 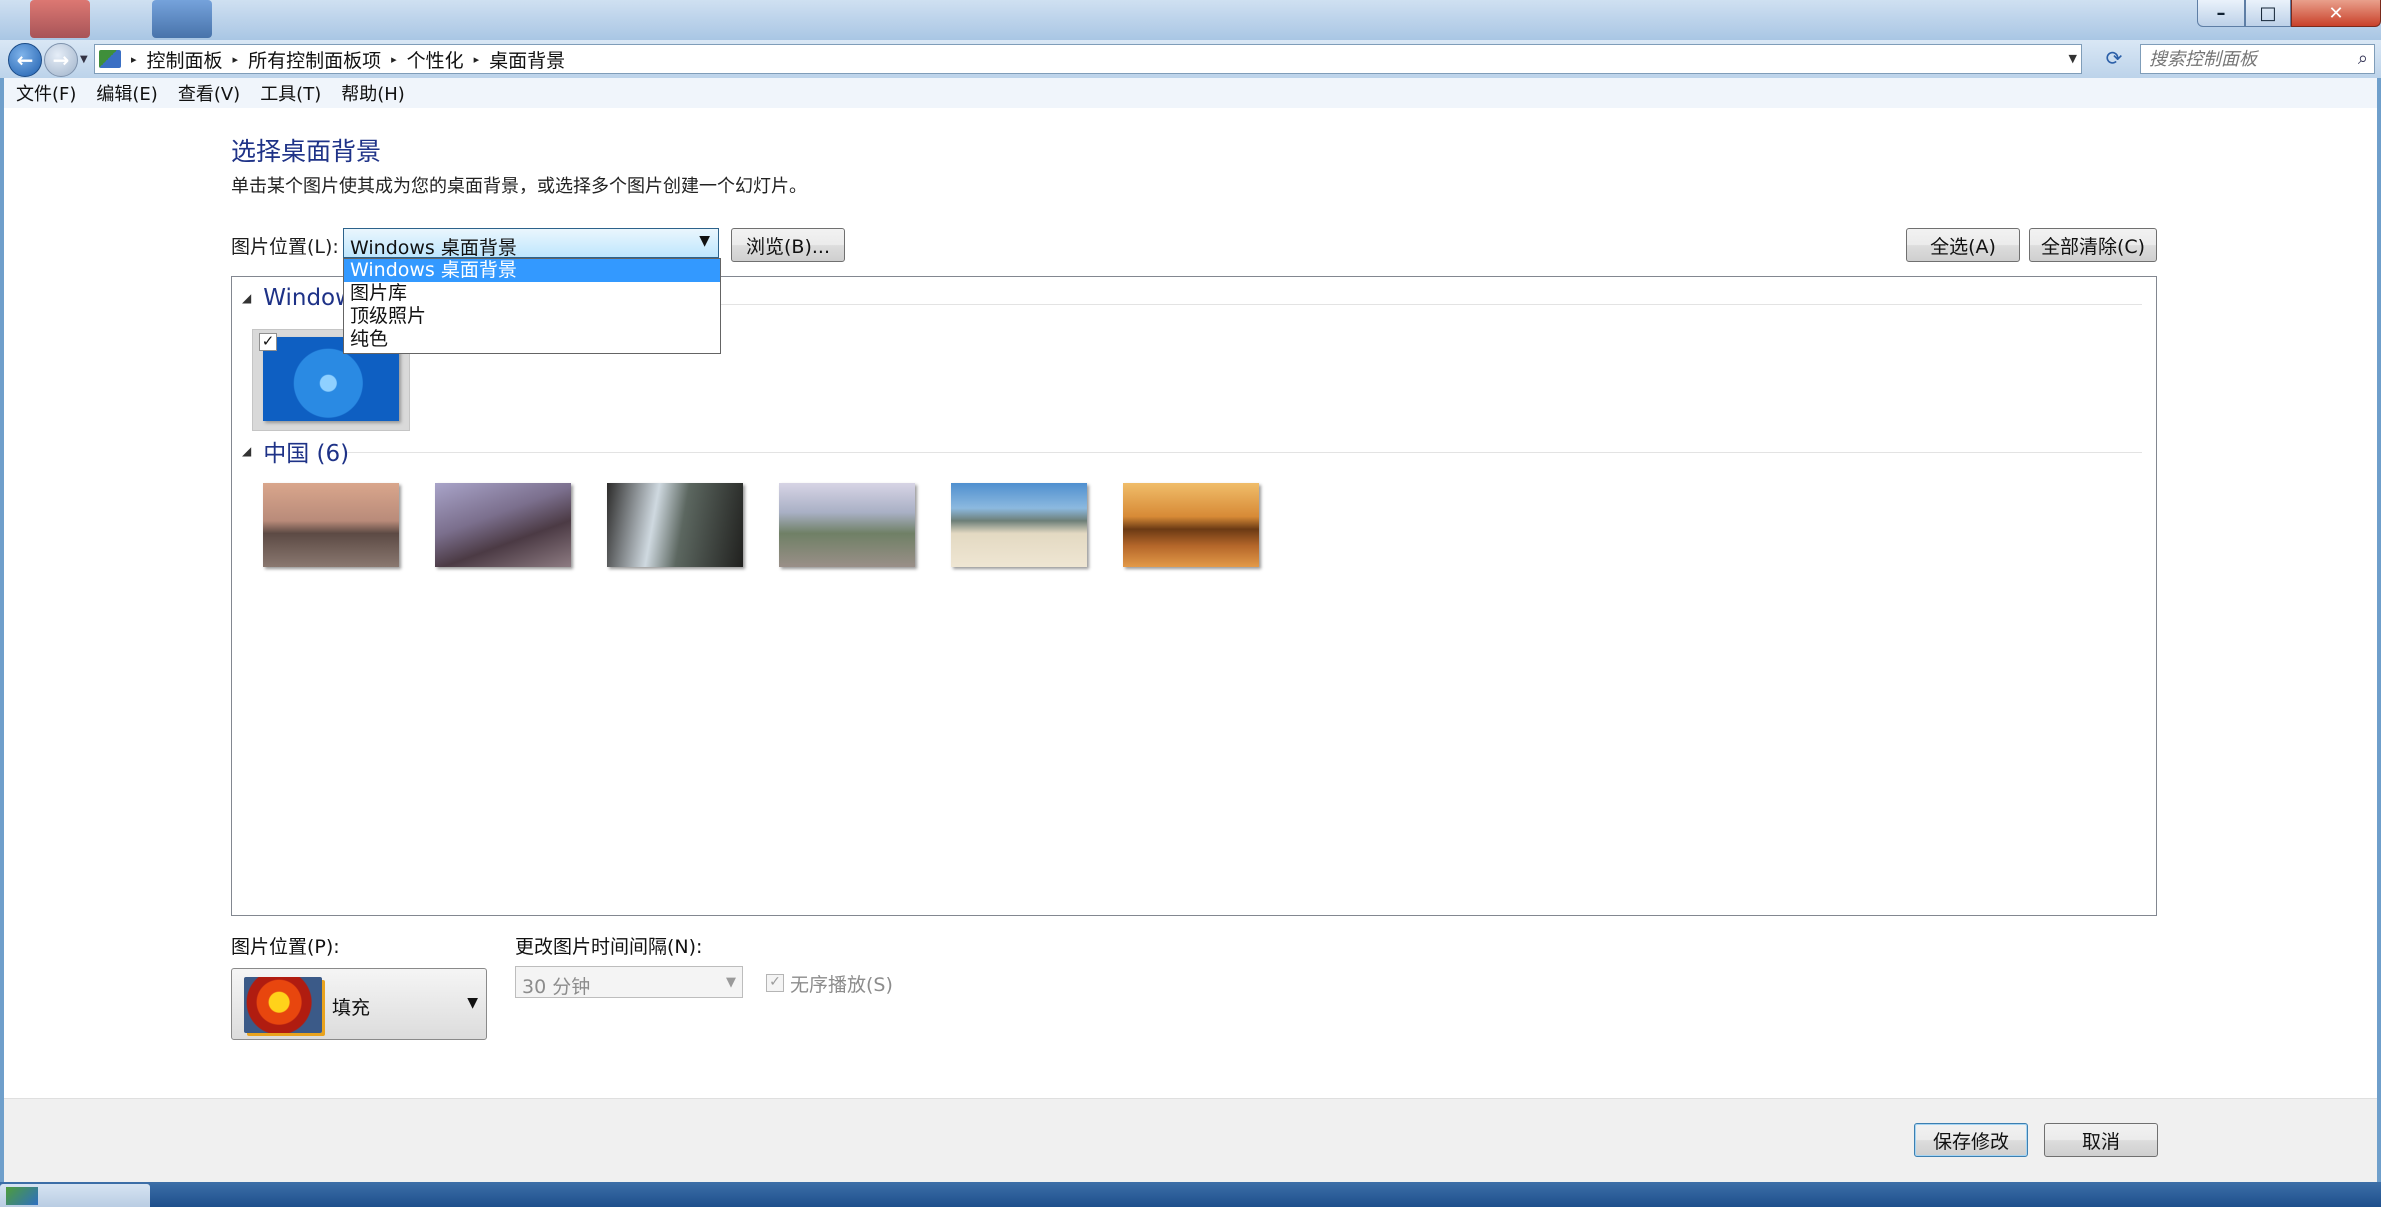 What do you see at coordinates (314, 59) in the screenshot?
I see `breadcrumb-all-items: 所有控制面板项` at bounding box center [314, 59].